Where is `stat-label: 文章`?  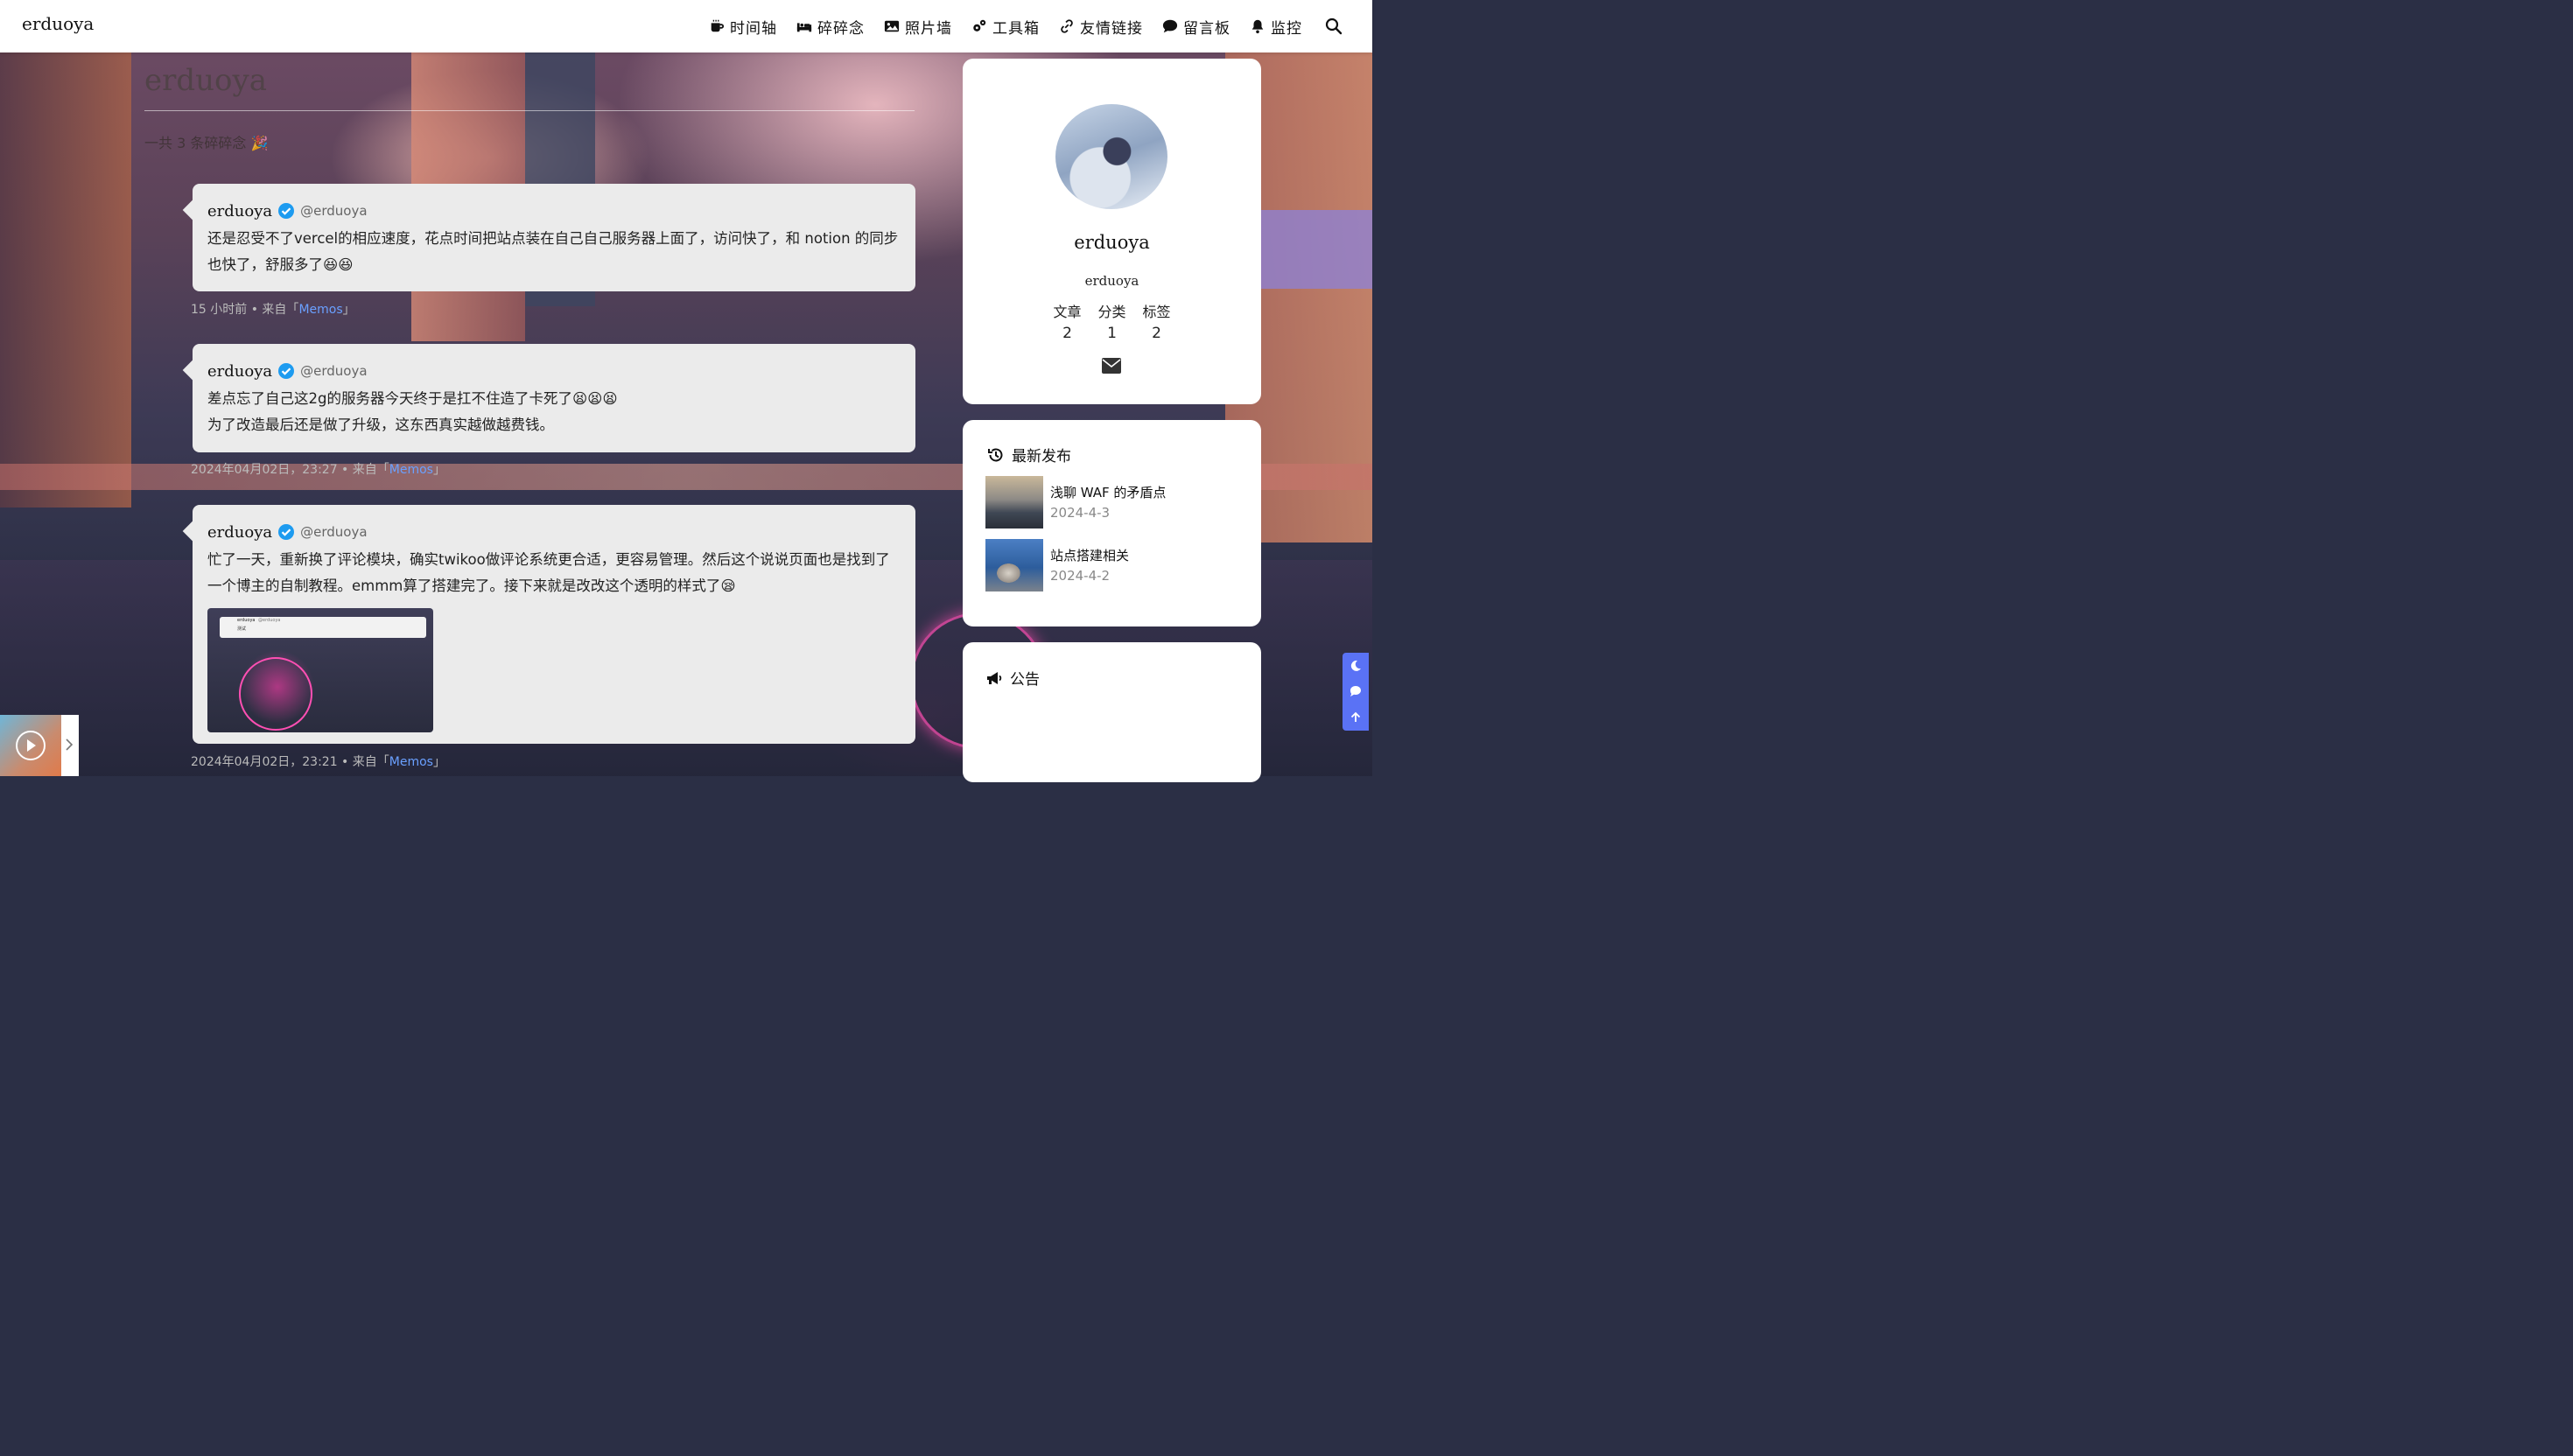 stat-label: 文章 is located at coordinates (1067, 312).